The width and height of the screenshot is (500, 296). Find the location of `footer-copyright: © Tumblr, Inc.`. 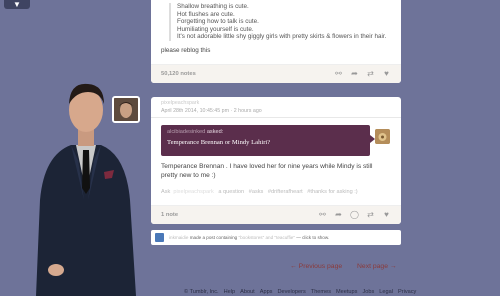

footer-copyright: © Tumblr, Inc. is located at coordinates (201, 292).